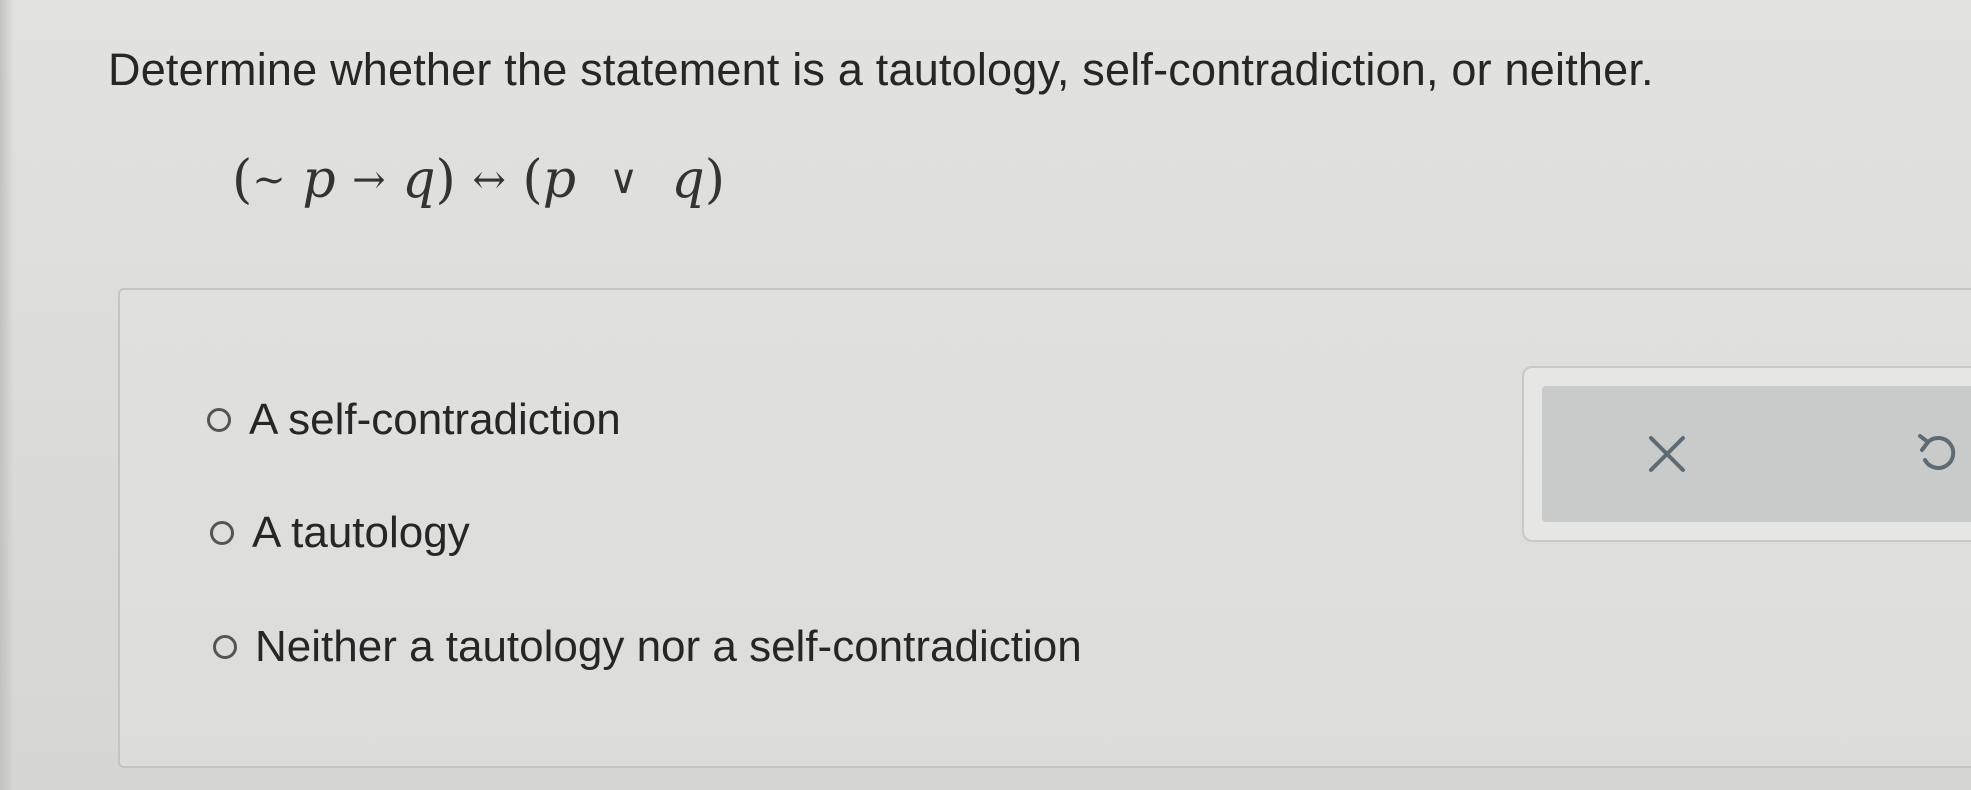 Image resolution: width=1971 pixels, height=790 pixels. What do you see at coordinates (489, 180) in the screenshot?
I see `formula-biconditional: ↔` at bounding box center [489, 180].